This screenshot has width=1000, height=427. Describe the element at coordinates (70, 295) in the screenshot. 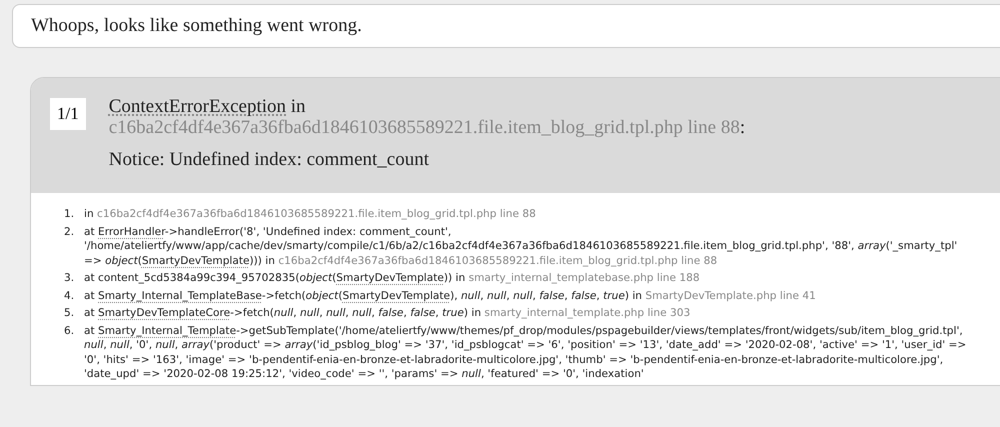

I see `trace-number: 4.` at that location.